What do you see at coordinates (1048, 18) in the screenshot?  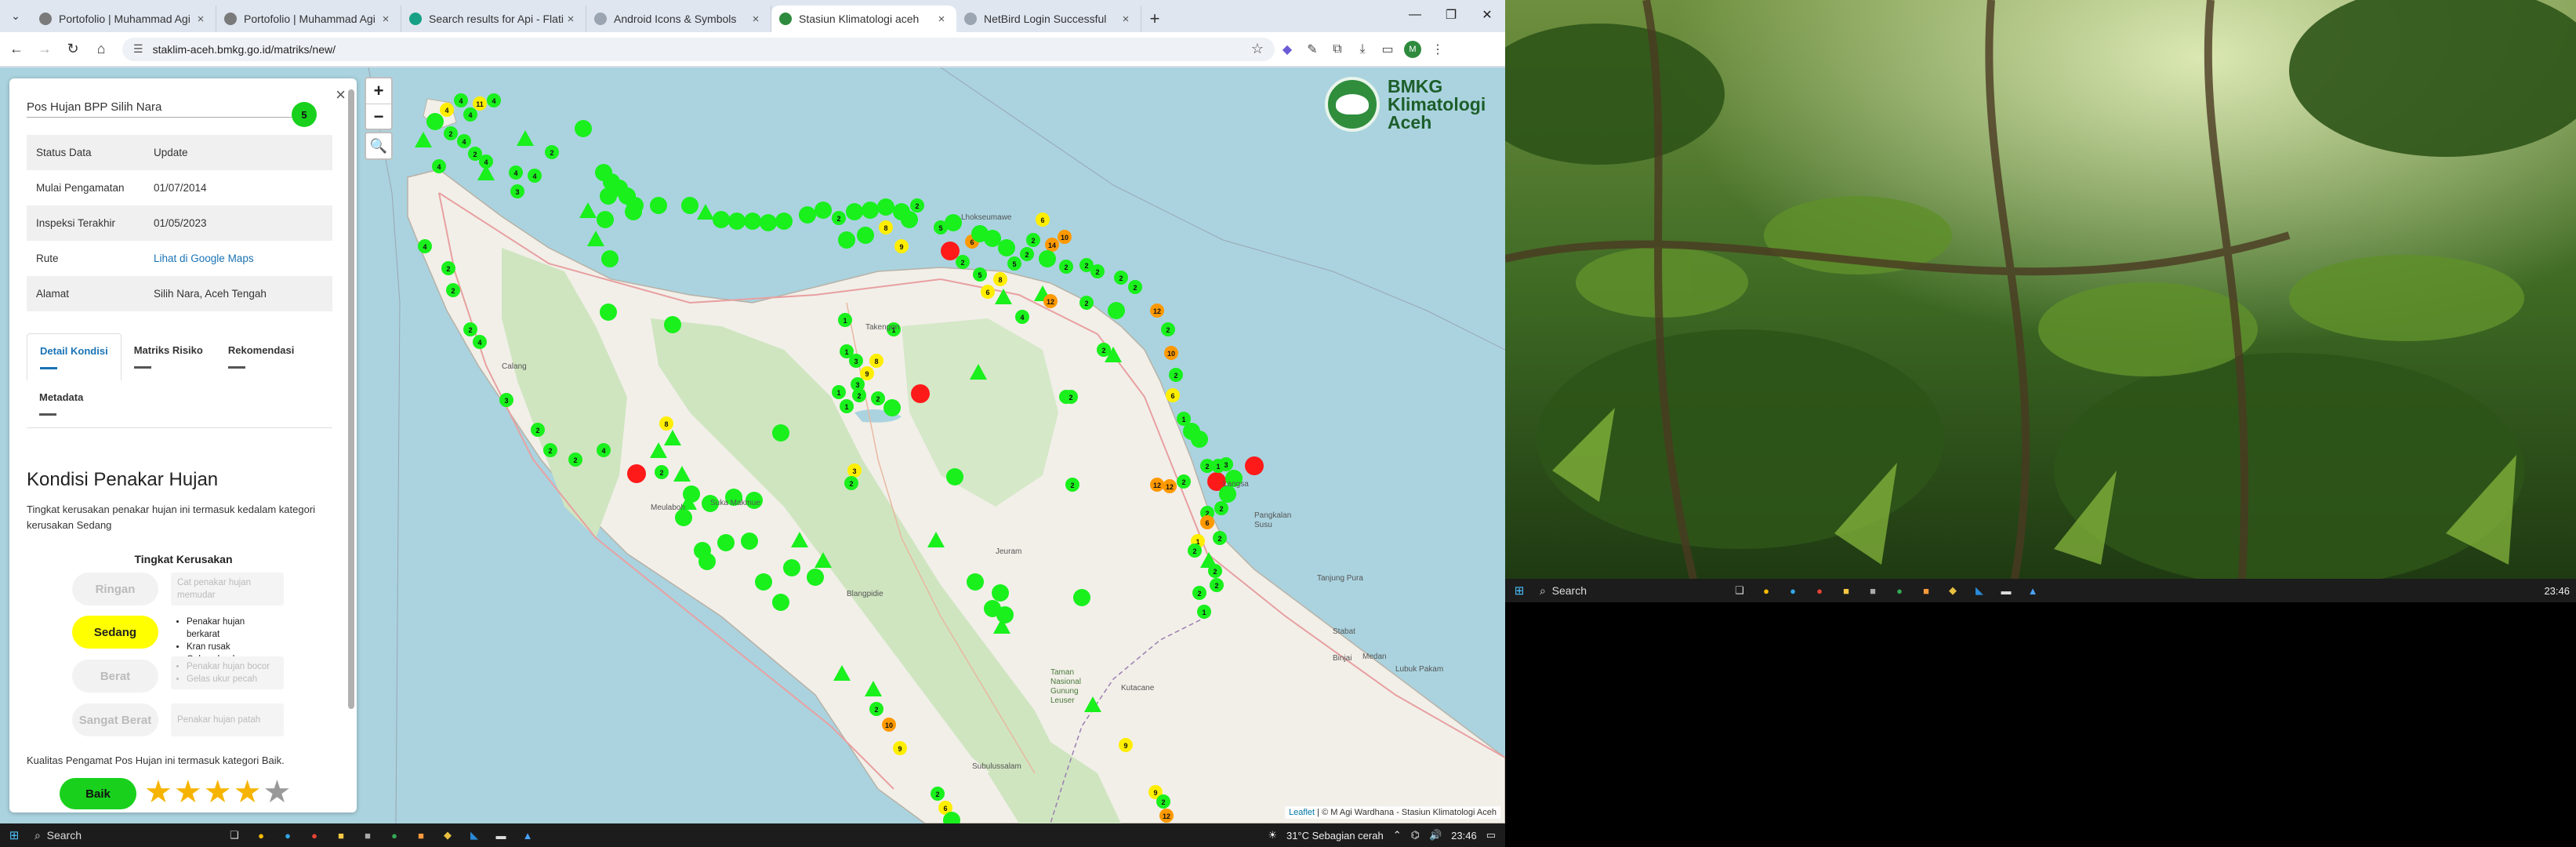 I see `browser-tab: NetBird Login Successful ×` at bounding box center [1048, 18].